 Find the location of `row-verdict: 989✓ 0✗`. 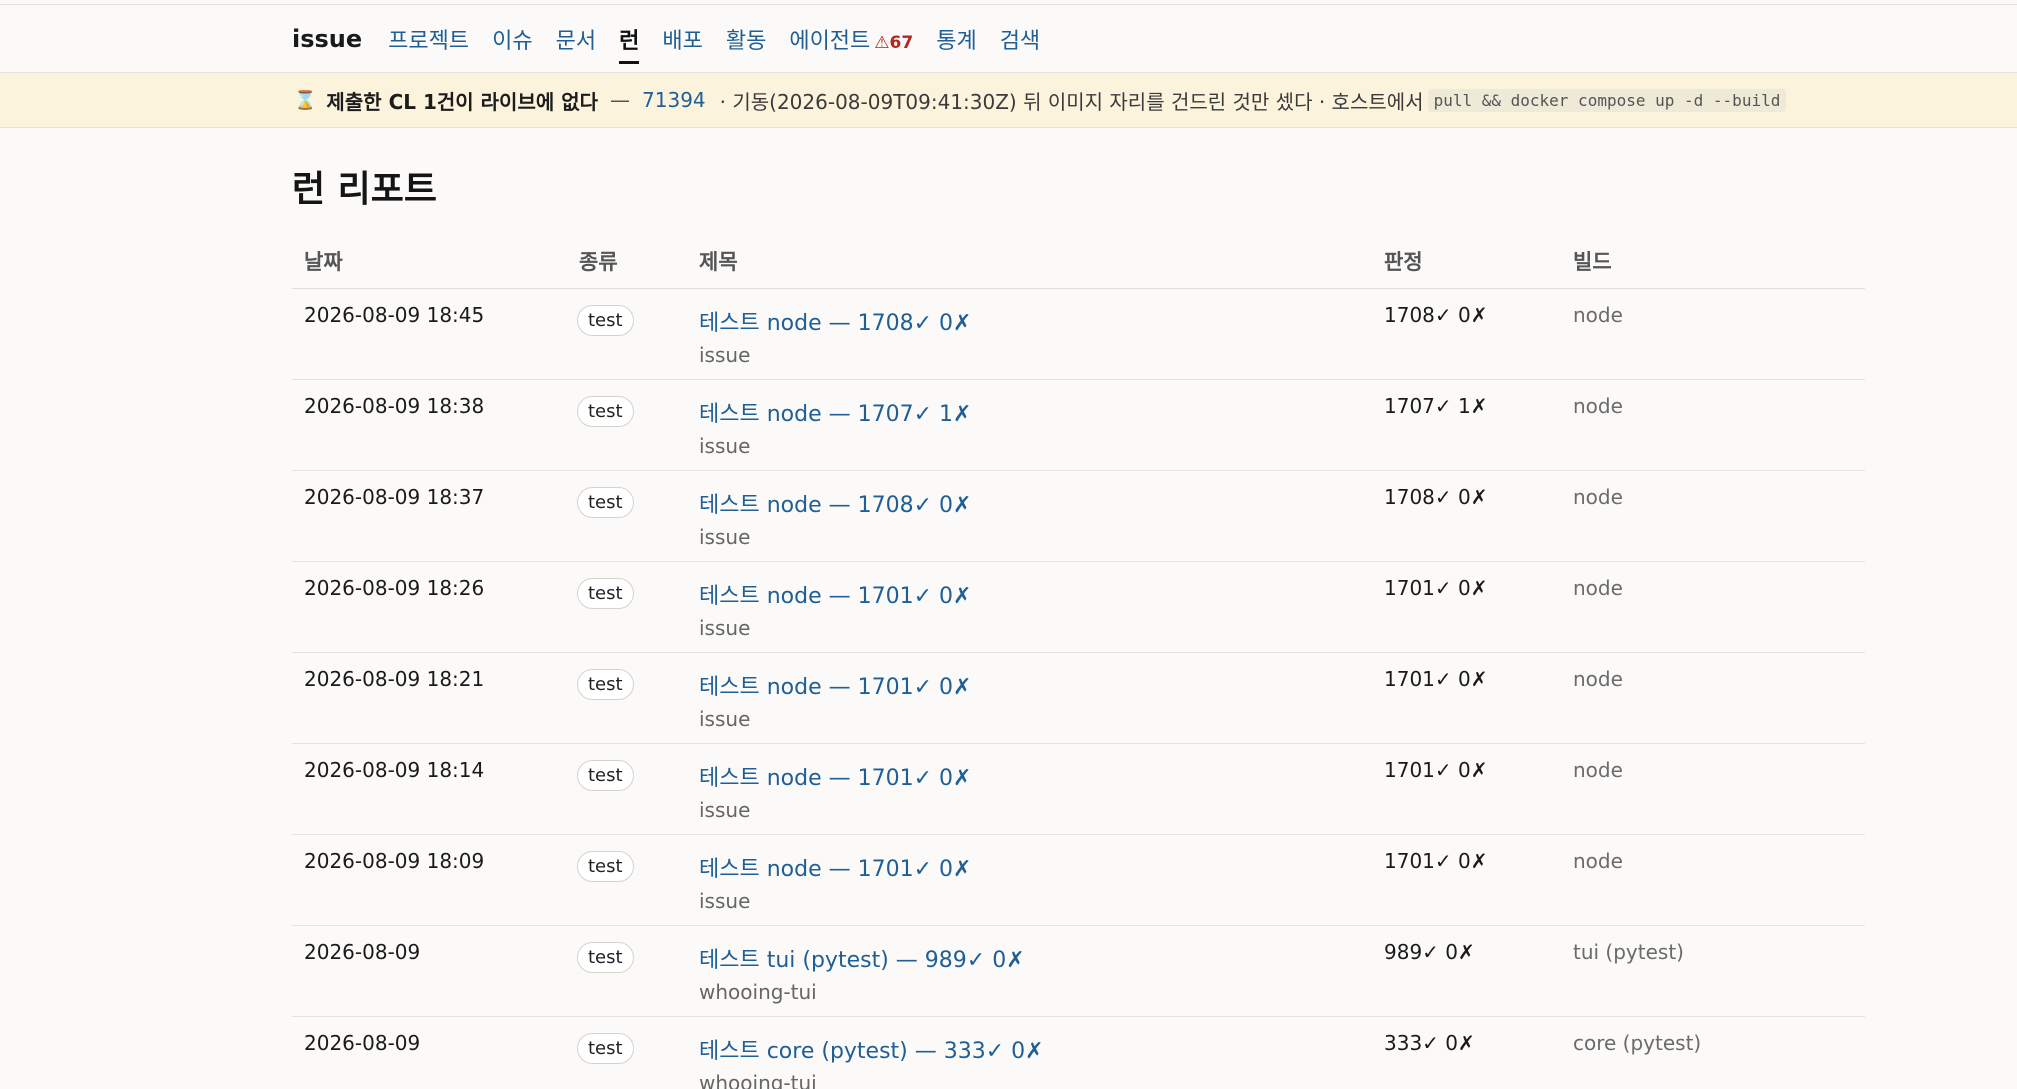

row-verdict: 989✓ 0✗ is located at coordinates (1466, 971).